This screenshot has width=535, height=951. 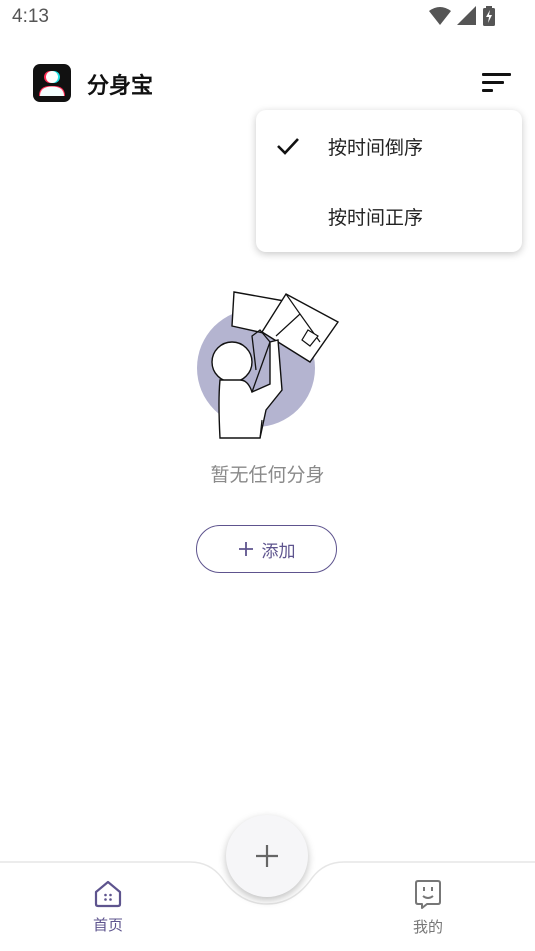 I want to click on nav-item-home: 首页, so click(x=108, y=908).